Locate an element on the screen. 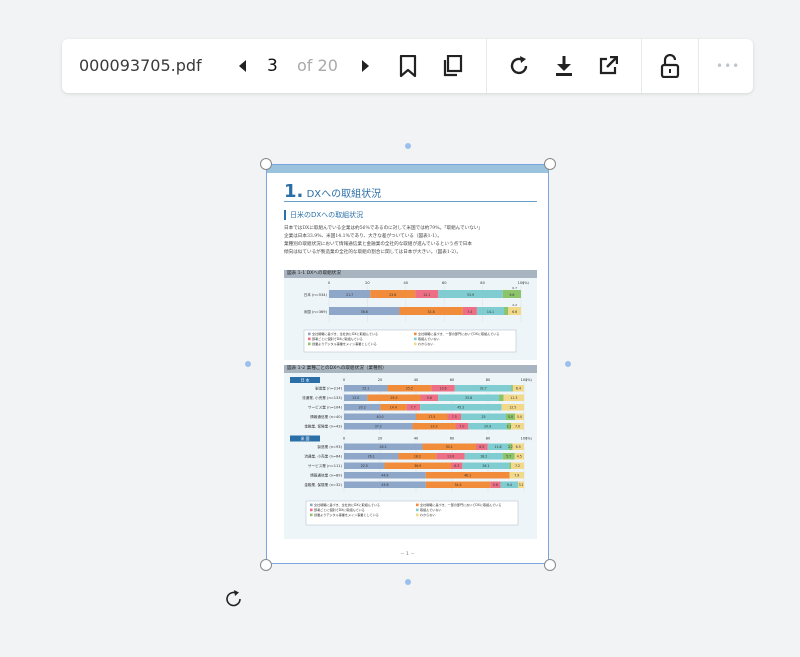 Image resolution: width=800 pixels, height=657 pixels. pages-view-button is located at coordinates (452, 66).